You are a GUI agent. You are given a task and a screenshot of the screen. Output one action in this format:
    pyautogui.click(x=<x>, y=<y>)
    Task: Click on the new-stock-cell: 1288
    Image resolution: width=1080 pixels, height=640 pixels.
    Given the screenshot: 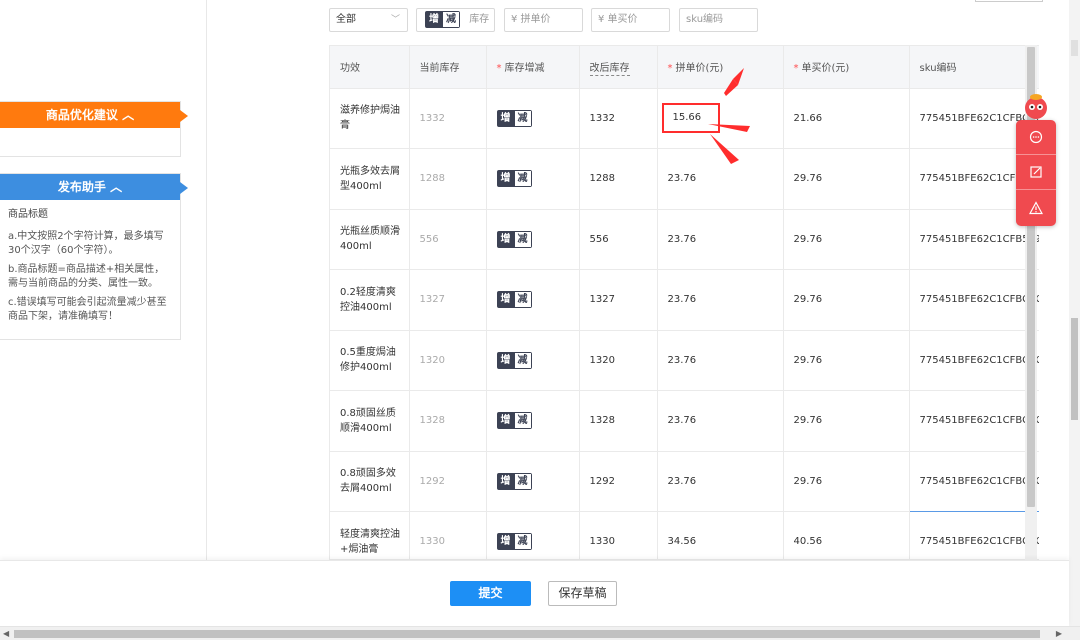 What is the action you would take?
    pyautogui.click(x=618, y=179)
    